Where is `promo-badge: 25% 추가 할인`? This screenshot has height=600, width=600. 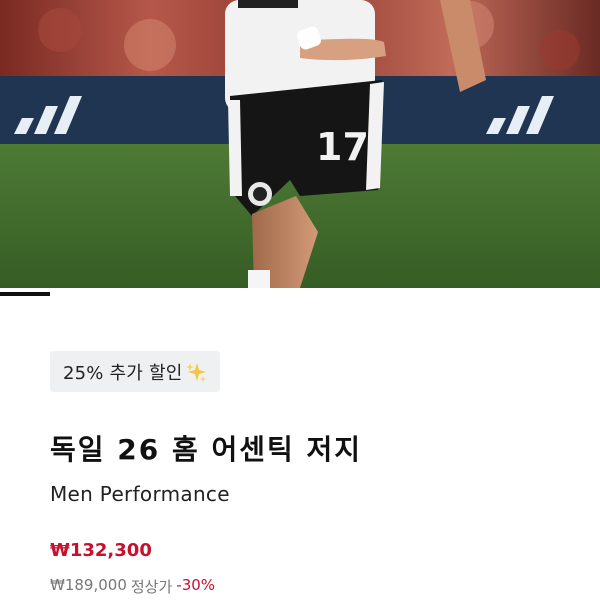
promo-badge: 25% 추가 할인 is located at coordinates (135, 371).